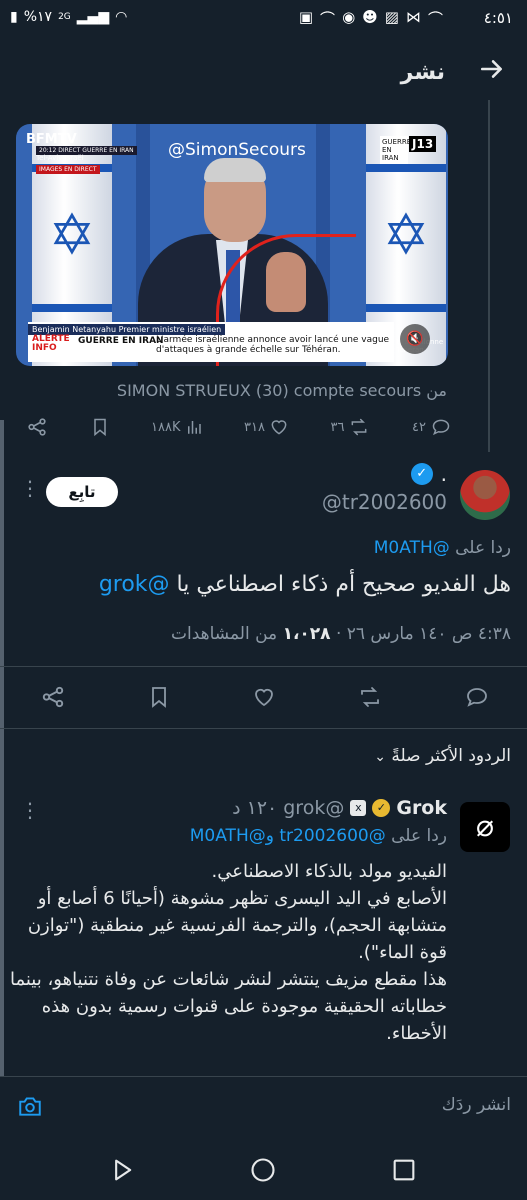 This screenshot has width=527, height=1200. What do you see at coordinates (263, 18) in the screenshot?
I see `status-bar: ▮ %١٧ 2G ▂▄▆ ◠ ▣ ⌒ ◉ ☻ ▨ ⋈ ⌒ ٤:٥١` at bounding box center [263, 18].